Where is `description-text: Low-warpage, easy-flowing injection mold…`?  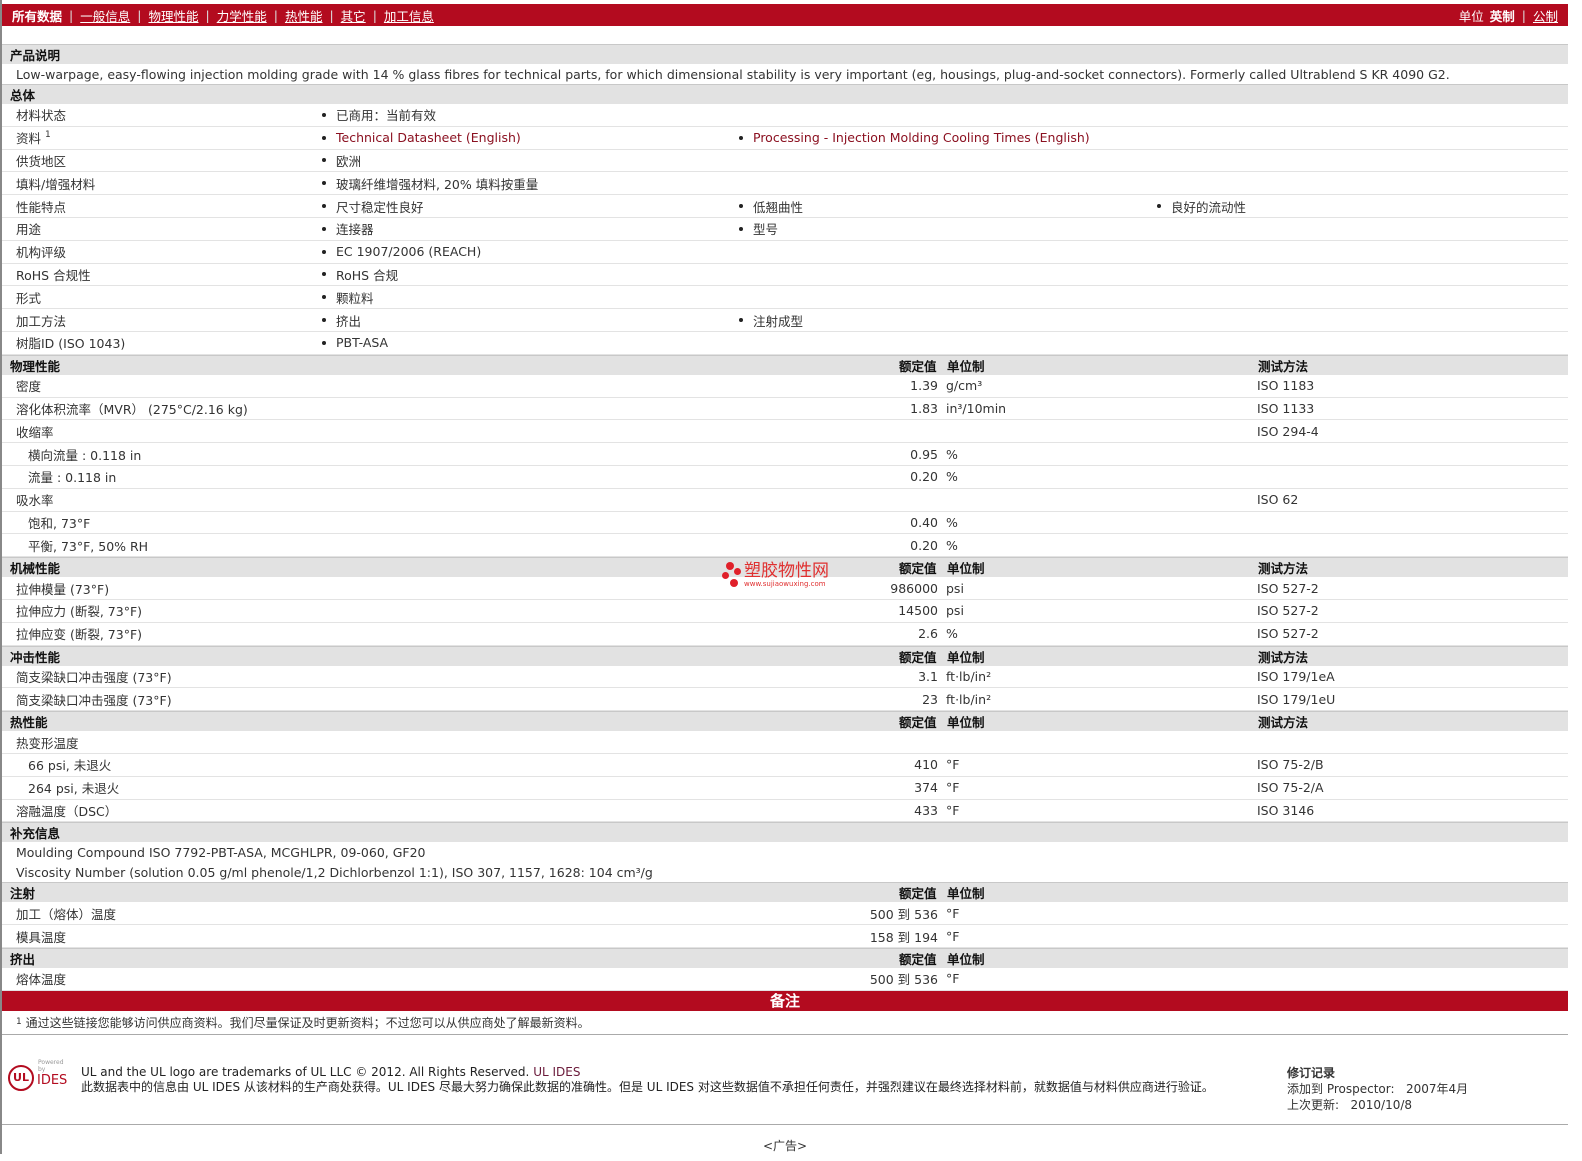 description-text: Low-warpage, easy-flowing injection mold… is located at coordinates (733, 74).